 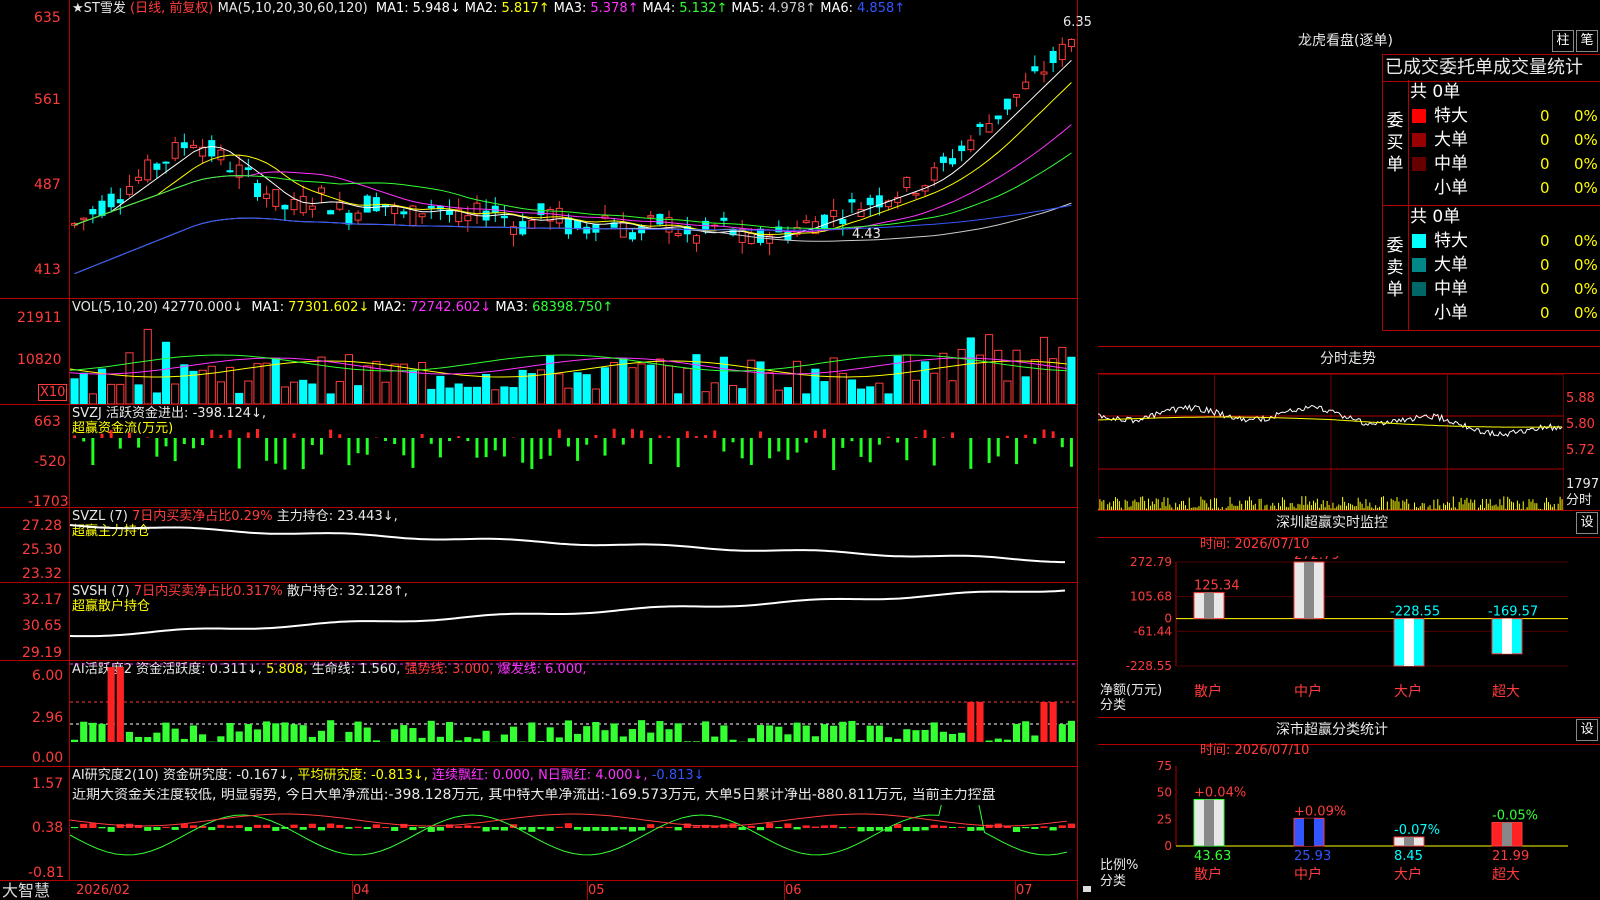 I want to click on legend-swatch, so click(x=1419, y=116).